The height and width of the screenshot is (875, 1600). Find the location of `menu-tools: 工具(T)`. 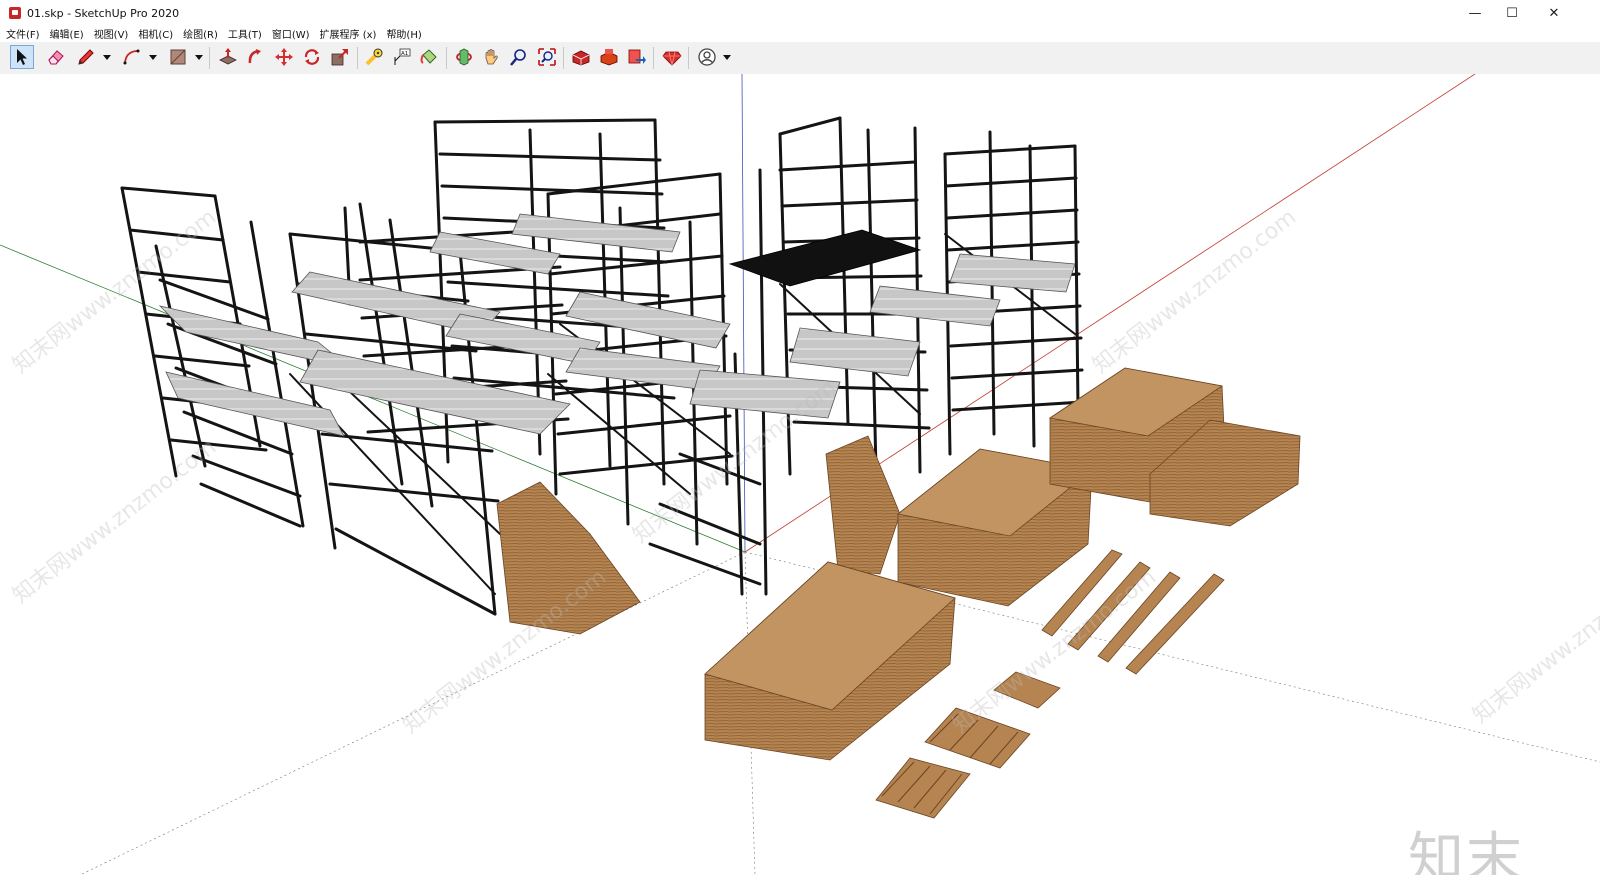

menu-tools: 工具(T) is located at coordinates (245, 33).